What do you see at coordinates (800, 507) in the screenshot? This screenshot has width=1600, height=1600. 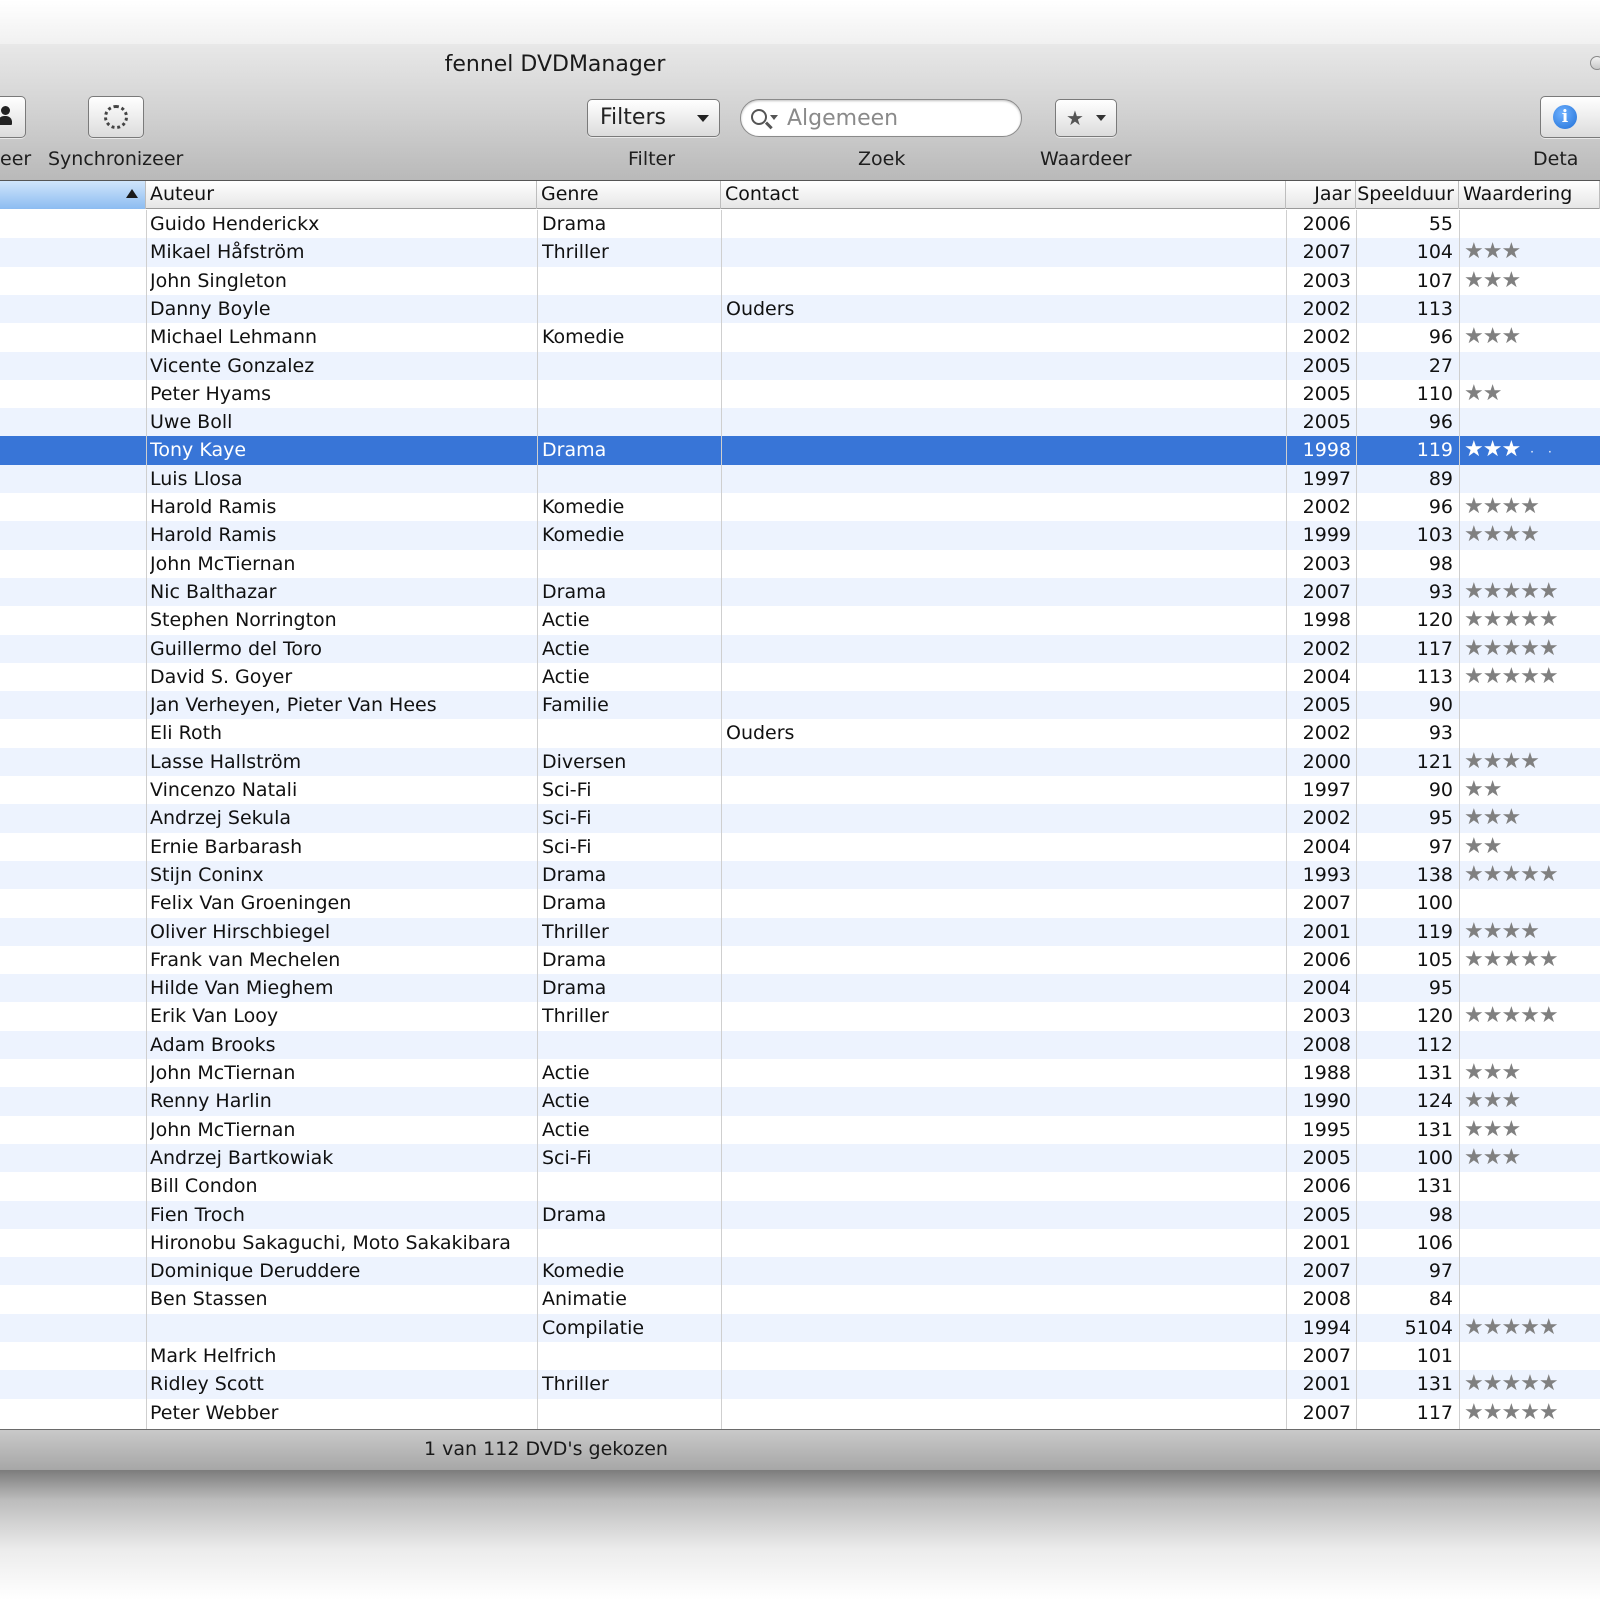 I see `table-row: Harold Ramis Komedie 2002 96 ★★★★` at bounding box center [800, 507].